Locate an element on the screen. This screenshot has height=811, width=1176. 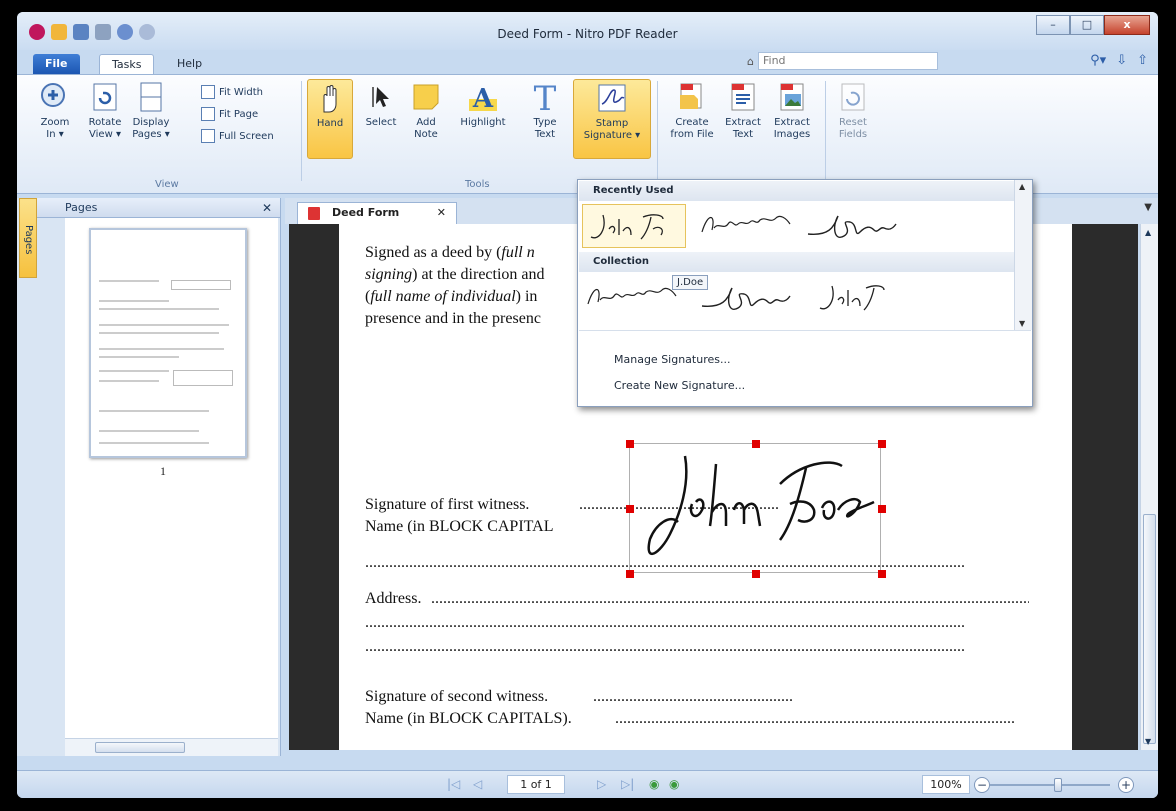
pdf-icon is located at coordinates (314, 213).